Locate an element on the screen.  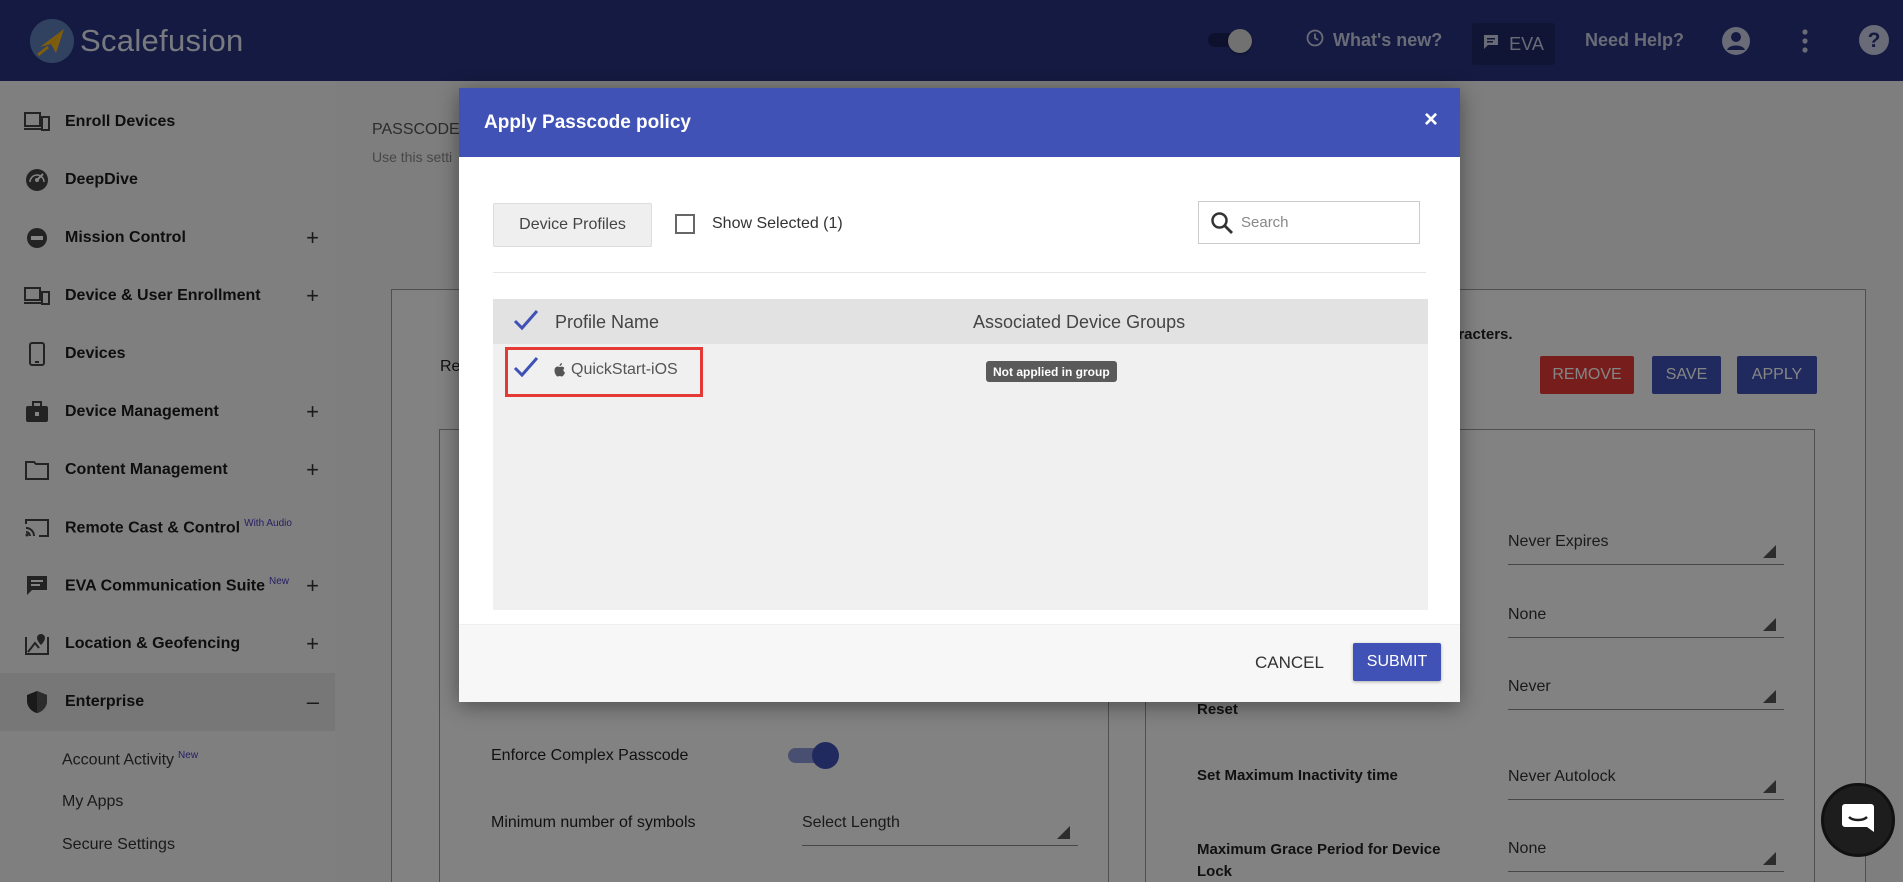
chat-launcher is located at coordinates (1858, 820).